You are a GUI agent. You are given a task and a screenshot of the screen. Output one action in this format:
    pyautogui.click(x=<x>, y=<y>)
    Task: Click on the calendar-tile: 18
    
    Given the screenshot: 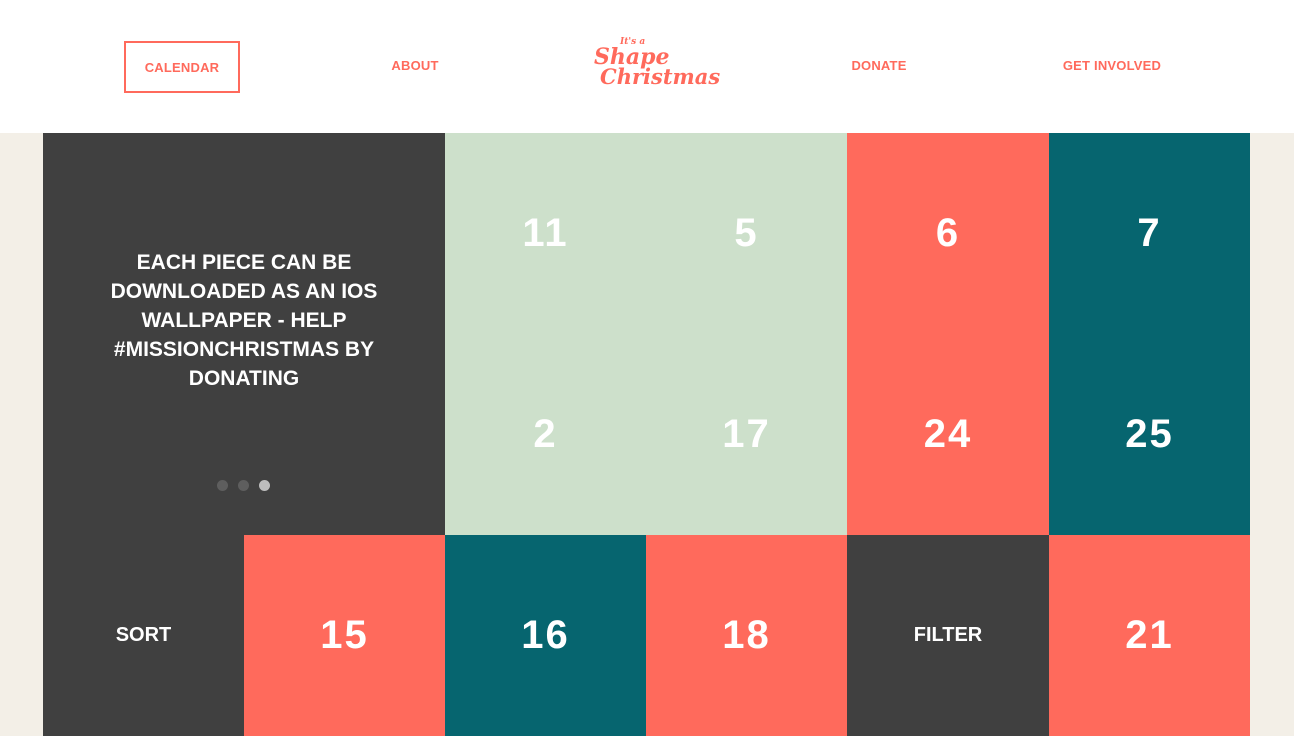 What is the action you would take?
    pyautogui.click(x=746, y=635)
    